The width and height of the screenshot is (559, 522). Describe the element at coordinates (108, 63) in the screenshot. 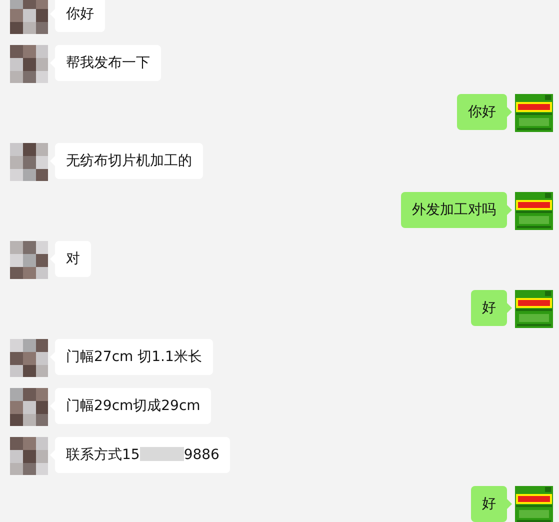

I see `message-bubble: 帮我发布一下` at that location.